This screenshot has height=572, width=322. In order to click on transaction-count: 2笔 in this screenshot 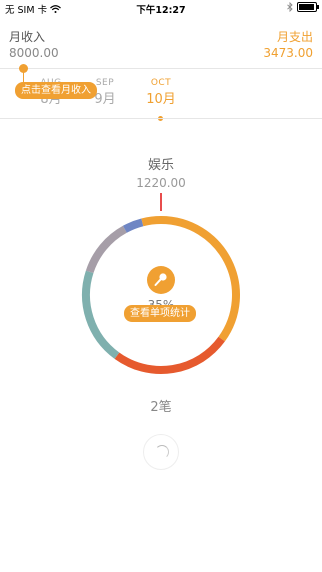, I will do `click(161, 407)`.